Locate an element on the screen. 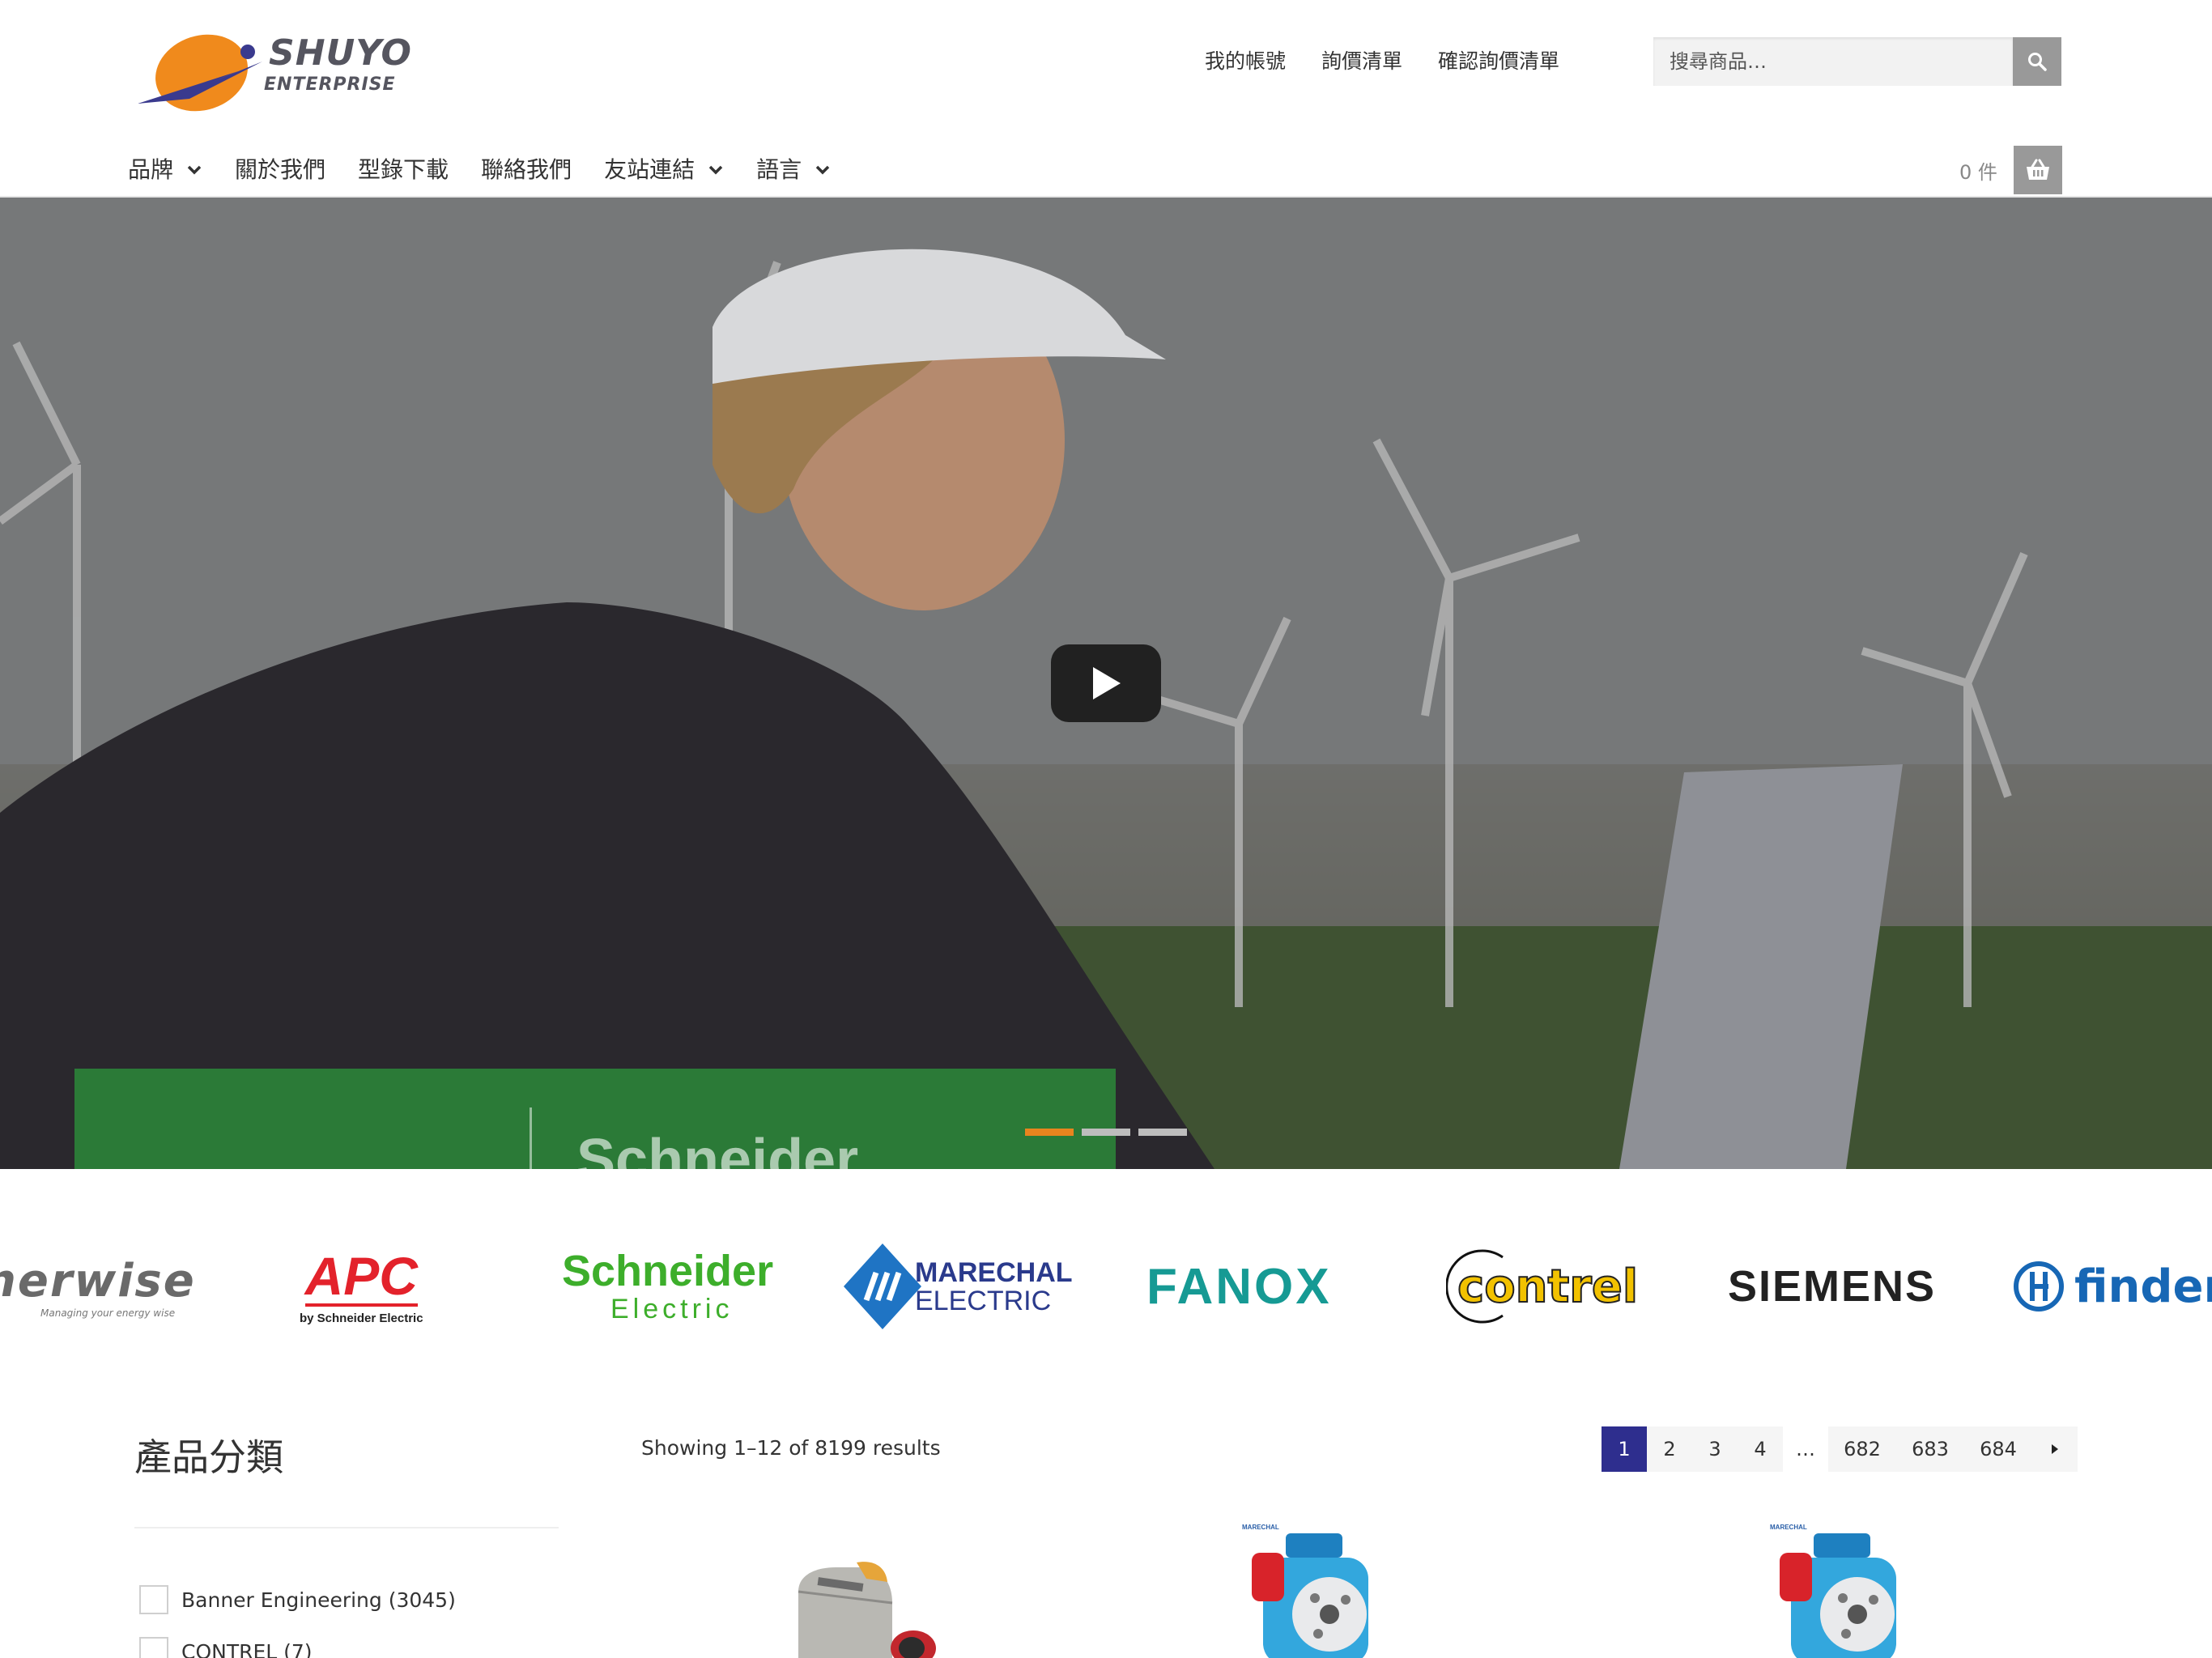  main-nav: 品牌 關於我們 型錄下載 聯絡我們 友站連結 語言 is located at coordinates (496, 170).